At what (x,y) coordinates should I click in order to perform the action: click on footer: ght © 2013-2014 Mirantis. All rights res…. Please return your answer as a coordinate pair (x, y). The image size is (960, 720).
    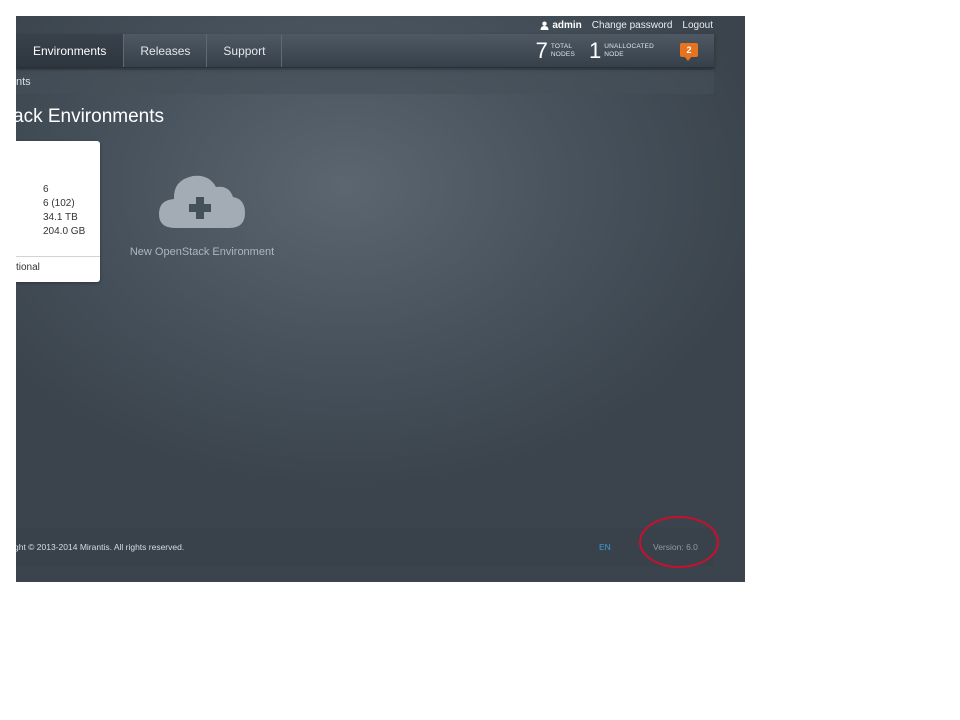
    Looking at the image, I should click on (365, 547).